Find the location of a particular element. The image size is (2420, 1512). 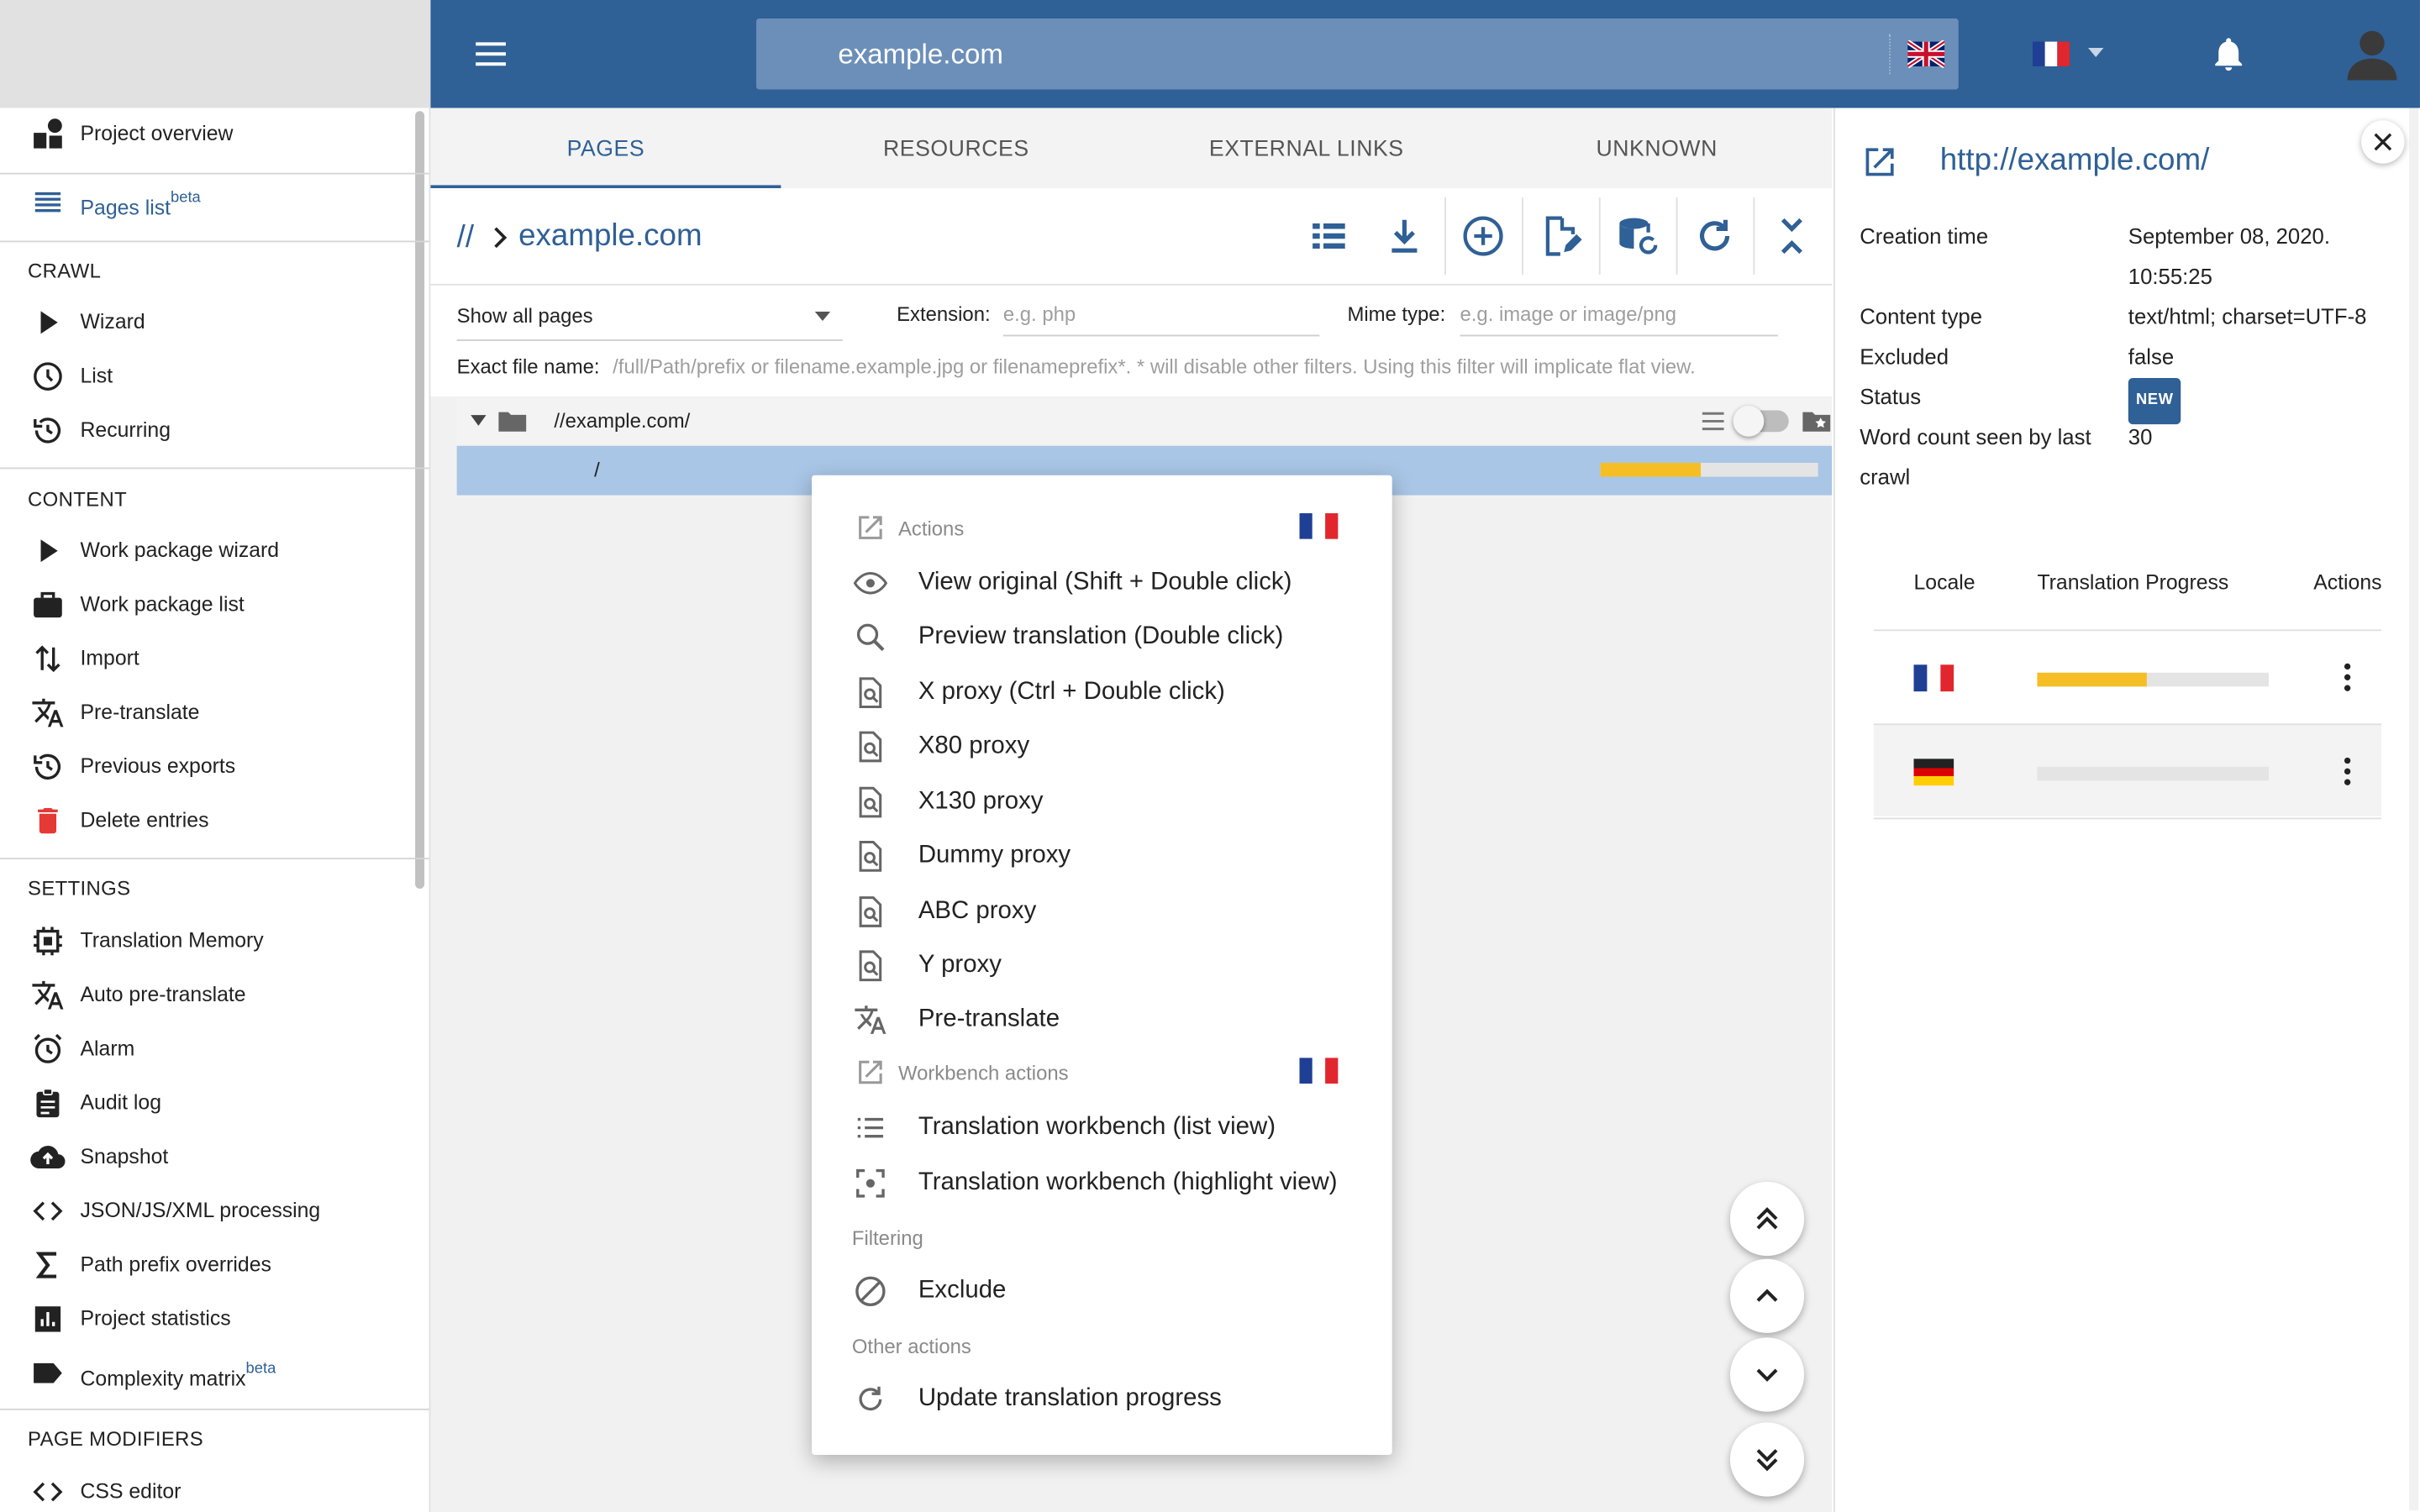

sidebar-item-audit-log: Audit log is located at coordinates (206, 1103).